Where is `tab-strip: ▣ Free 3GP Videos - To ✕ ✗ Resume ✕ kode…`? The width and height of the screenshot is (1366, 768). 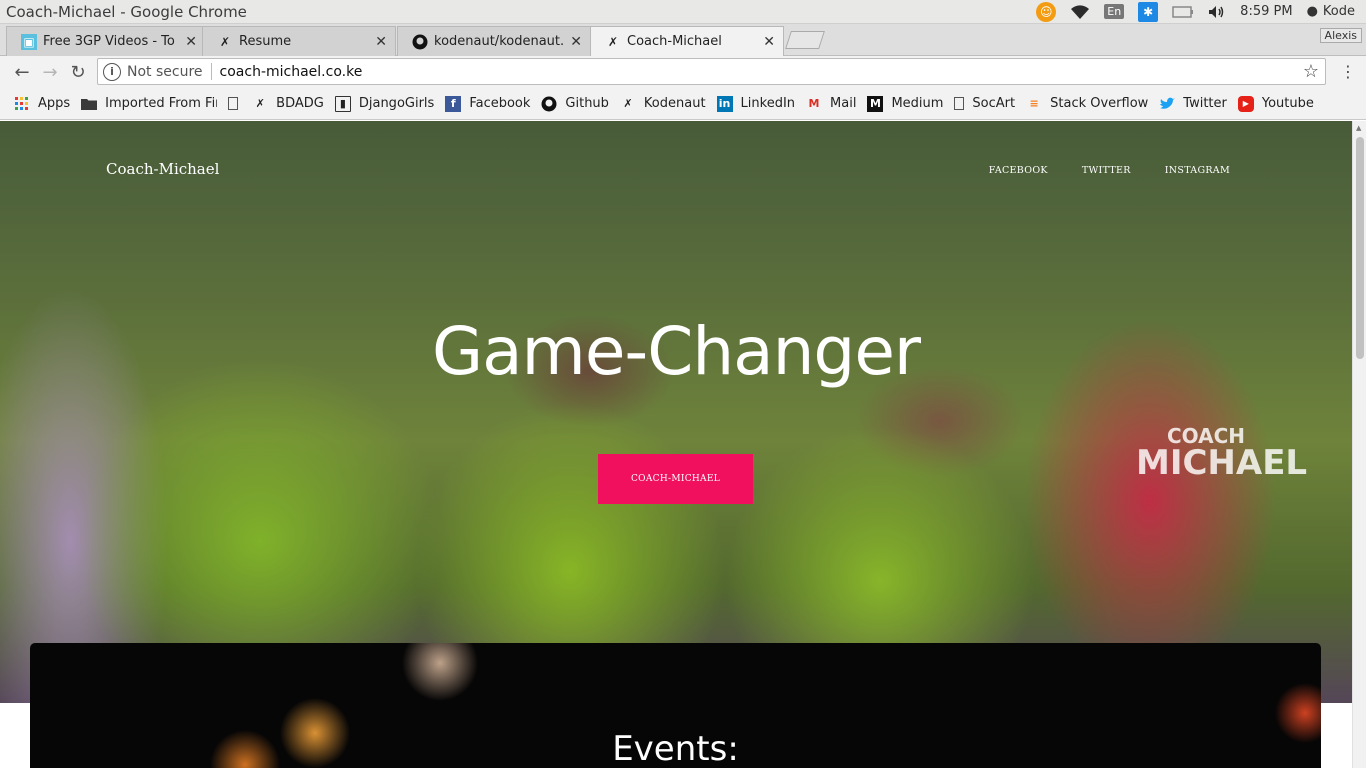
tab-strip: ▣ Free 3GP Videos - To ✕ ✗ Resume ✕ kode… is located at coordinates (683, 40).